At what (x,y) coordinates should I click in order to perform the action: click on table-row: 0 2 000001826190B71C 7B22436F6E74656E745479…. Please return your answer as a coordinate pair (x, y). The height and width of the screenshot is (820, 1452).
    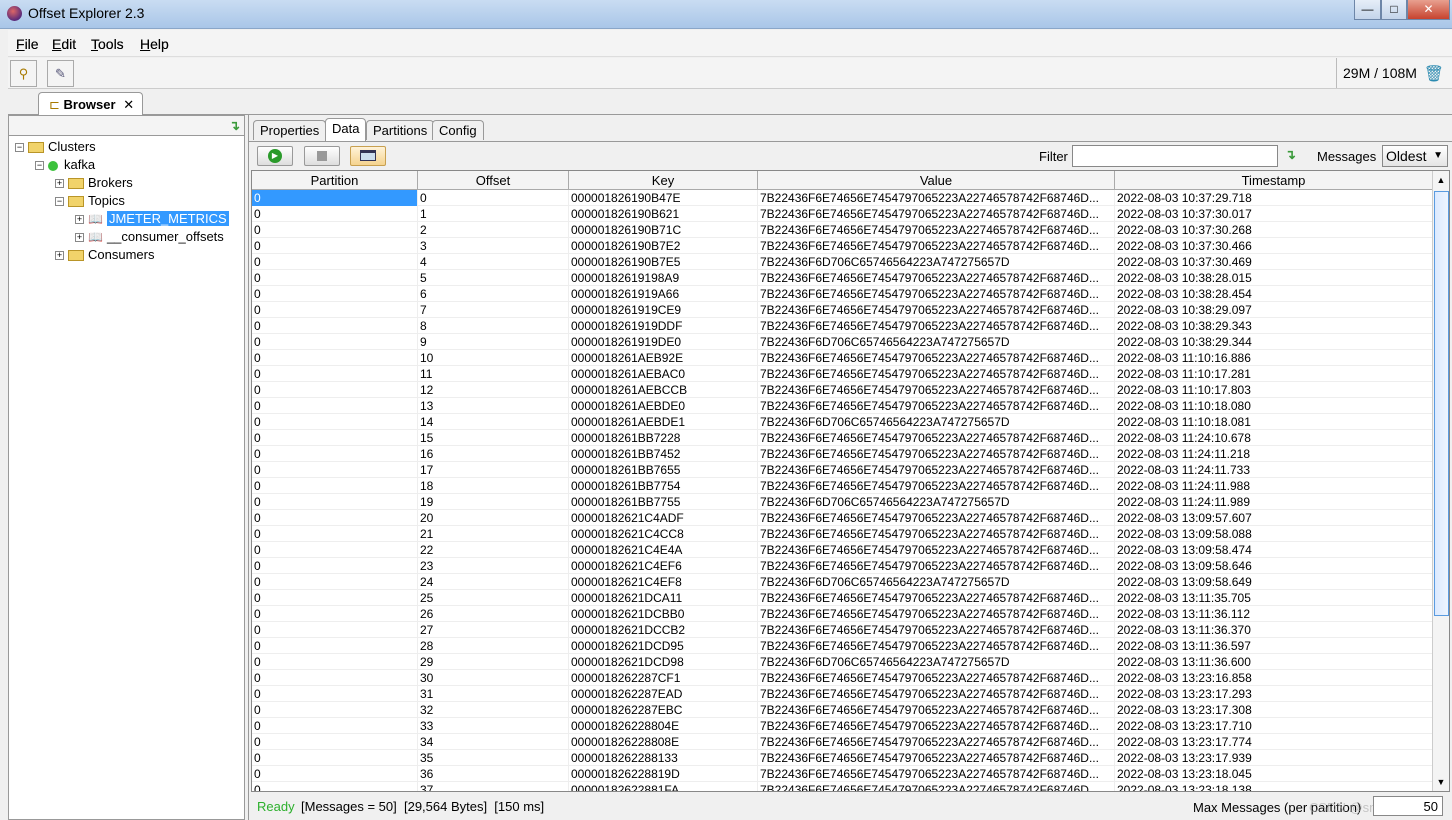
    Looking at the image, I should click on (842, 230).